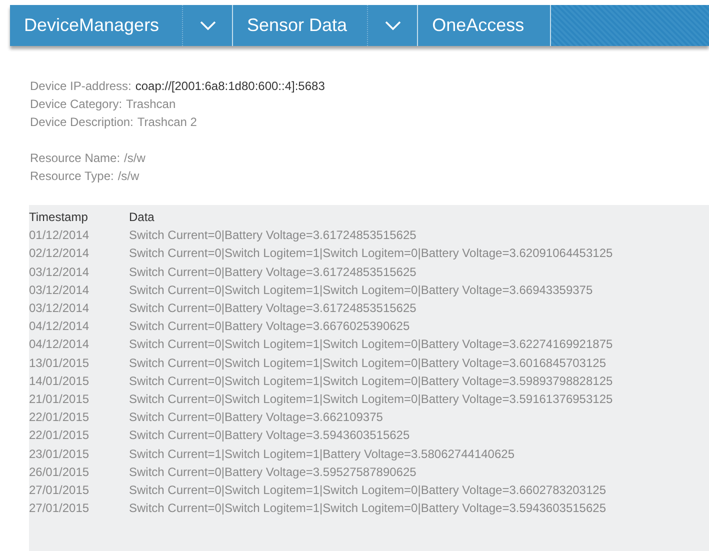 This screenshot has width=709, height=551. Describe the element at coordinates (59, 454) in the screenshot. I see `table-cell-text: 23/01/2015` at that location.